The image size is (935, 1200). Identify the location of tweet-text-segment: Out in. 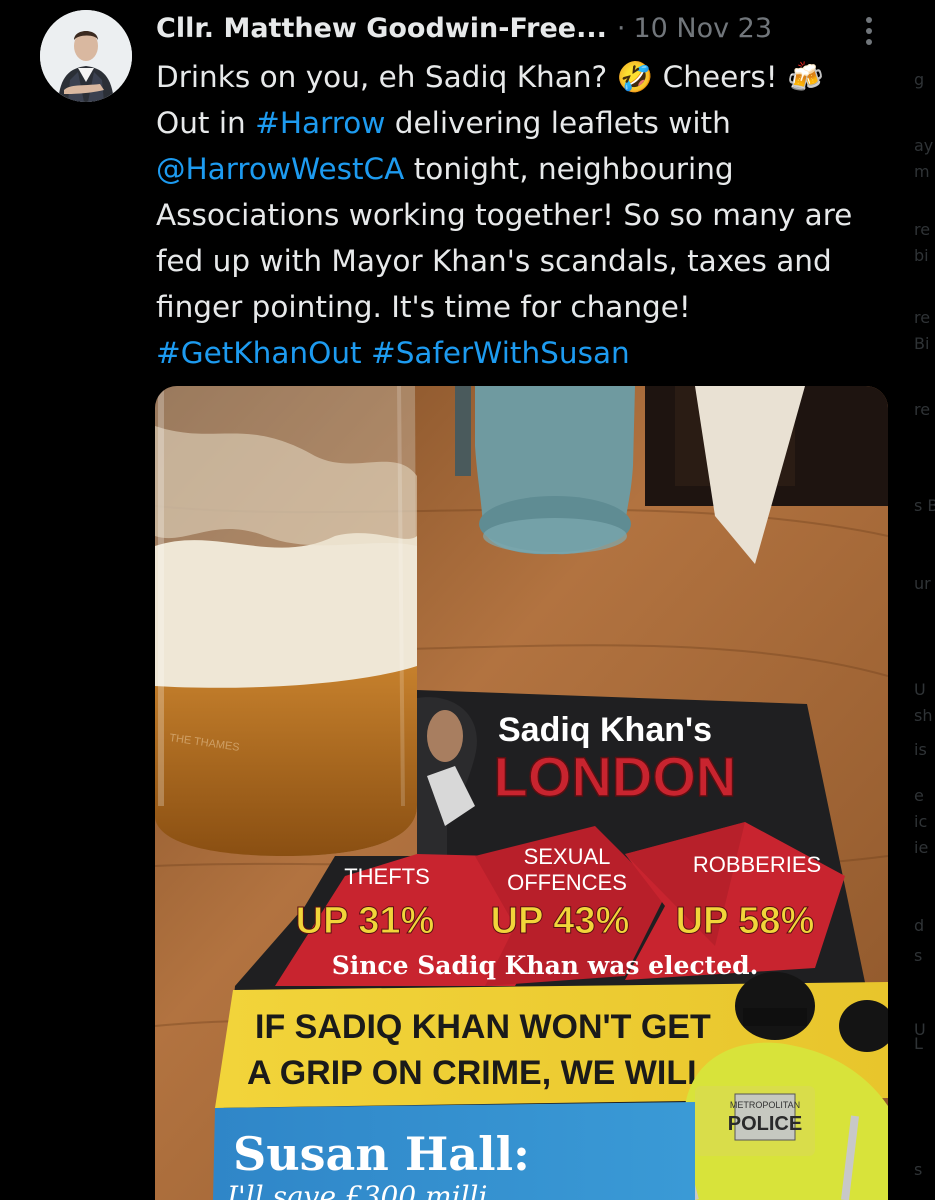
(206, 123).